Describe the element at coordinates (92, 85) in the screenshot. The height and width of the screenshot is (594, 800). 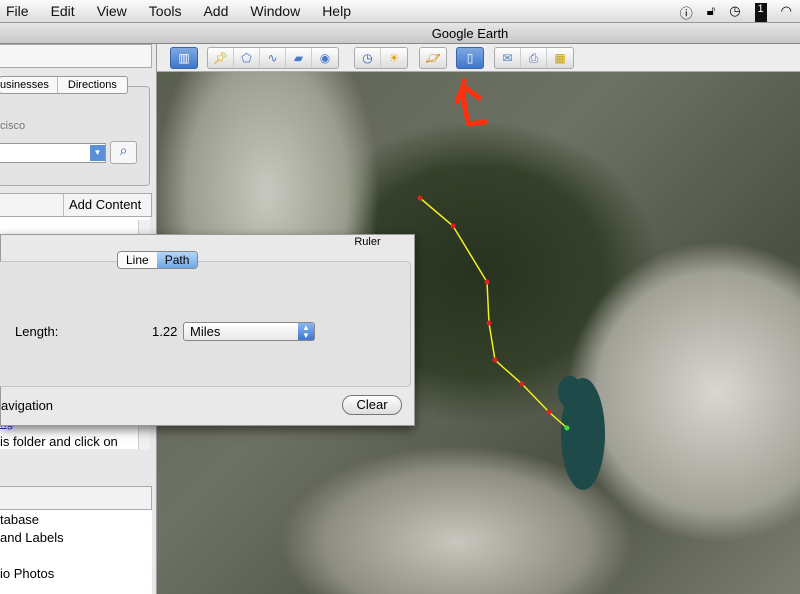
I see `tab-directions: Directions` at that location.